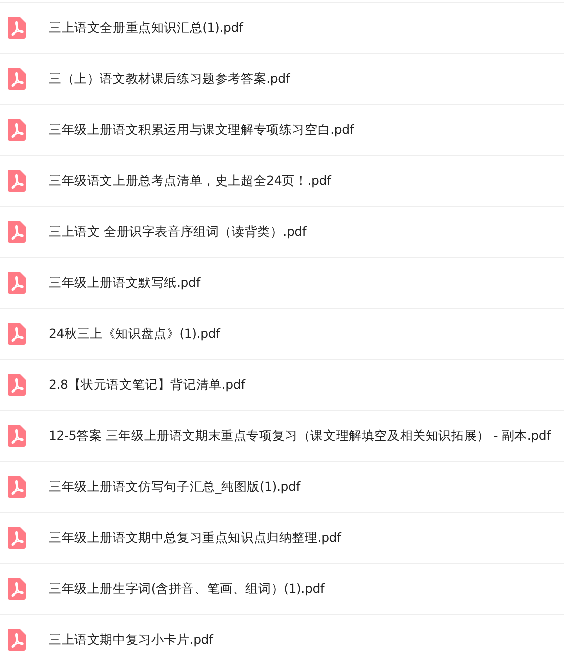  Describe the element at coordinates (174, 487) in the screenshot. I see `file-name: 三年级上册语文仿写句子汇总_纯图版(1).pdf` at that location.